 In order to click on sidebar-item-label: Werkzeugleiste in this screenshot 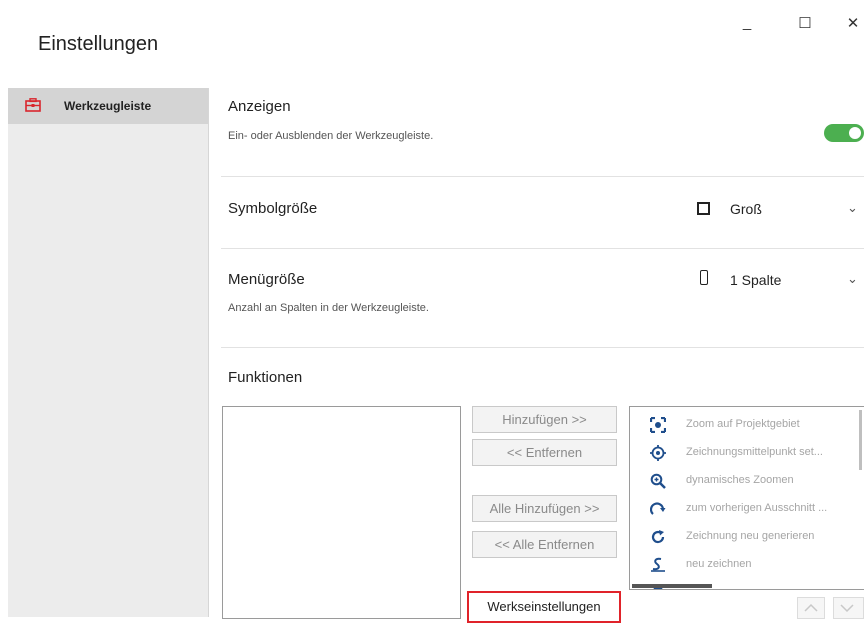, I will do `click(108, 106)`.